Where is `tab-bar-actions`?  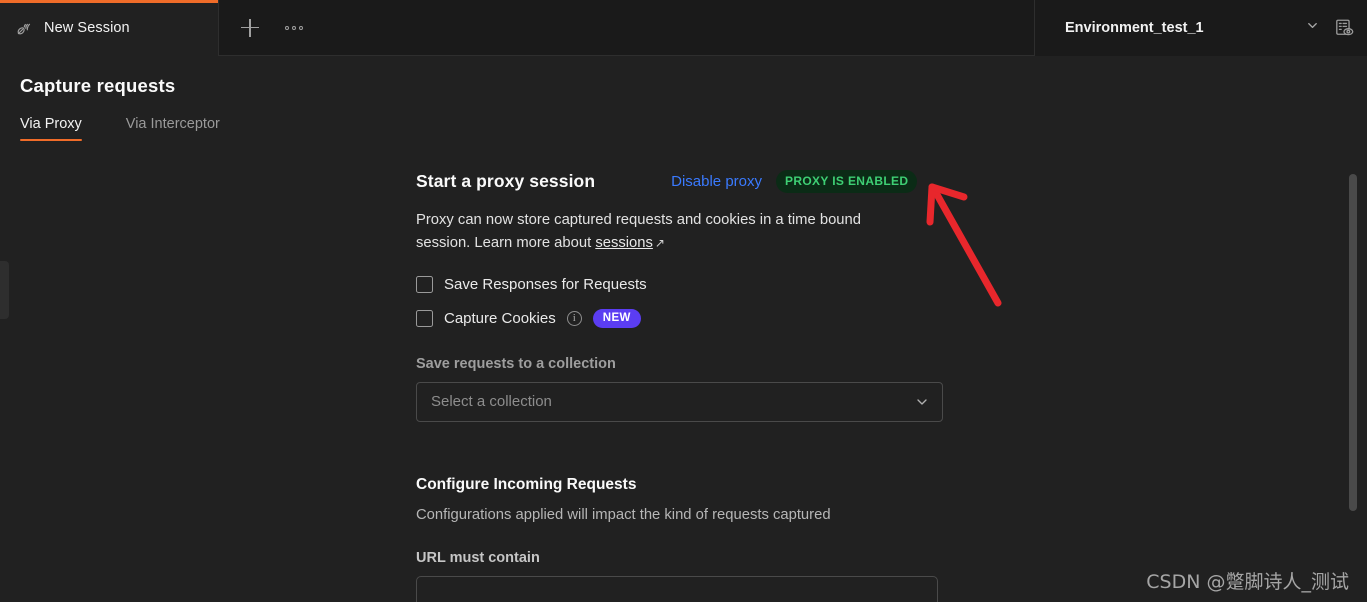 tab-bar-actions is located at coordinates (265, 27).